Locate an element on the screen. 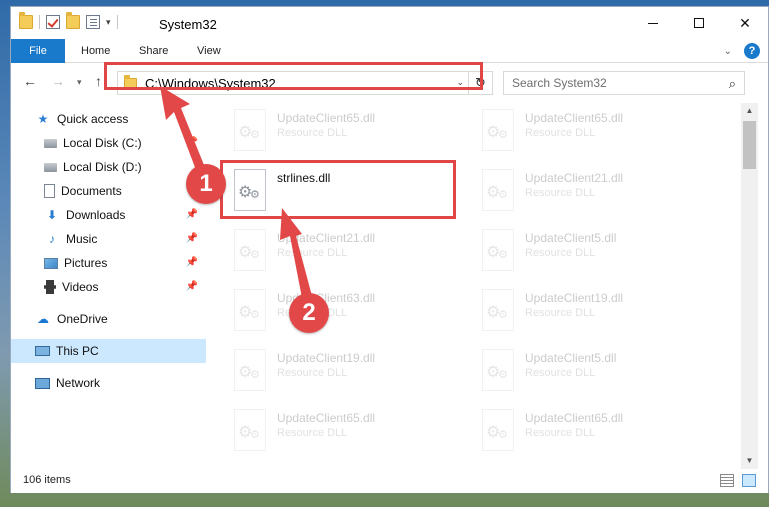 The width and height of the screenshot is (769, 507). tab-file: File is located at coordinates (38, 51).